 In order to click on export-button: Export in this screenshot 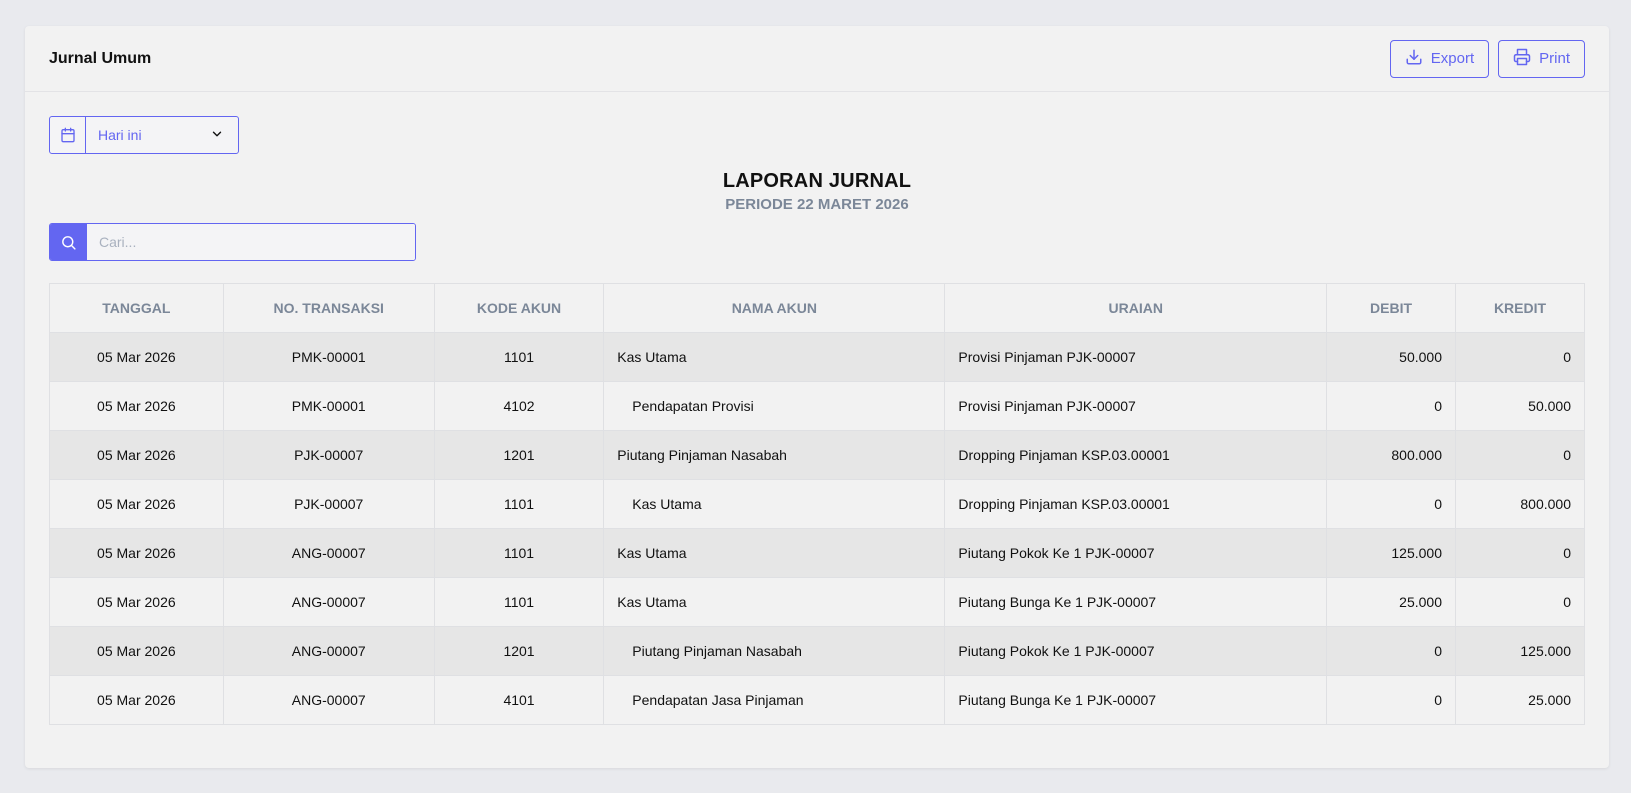, I will do `click(1439, 58)`.